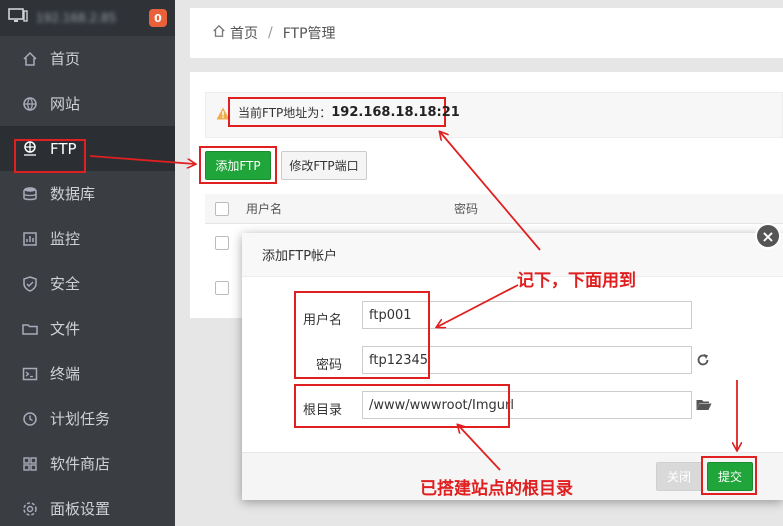 This screenshot has height=526, width=783. Describe the element at coordinates (490, 191) in the screenshot. I see `arrow-to-address` at that location.